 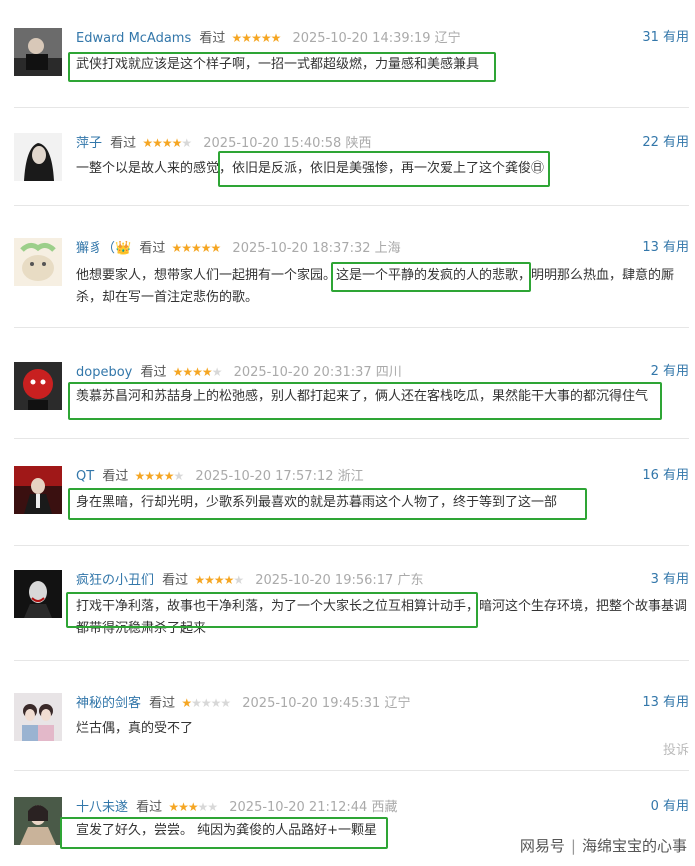 What do you see at coordinates (249, 580) in the screenshot?
I see `review-meta: 疯狂の小丑们 看过 ★★★★★ 2025-10-20 19:56:17 广东` at bounding box center [249, 580].